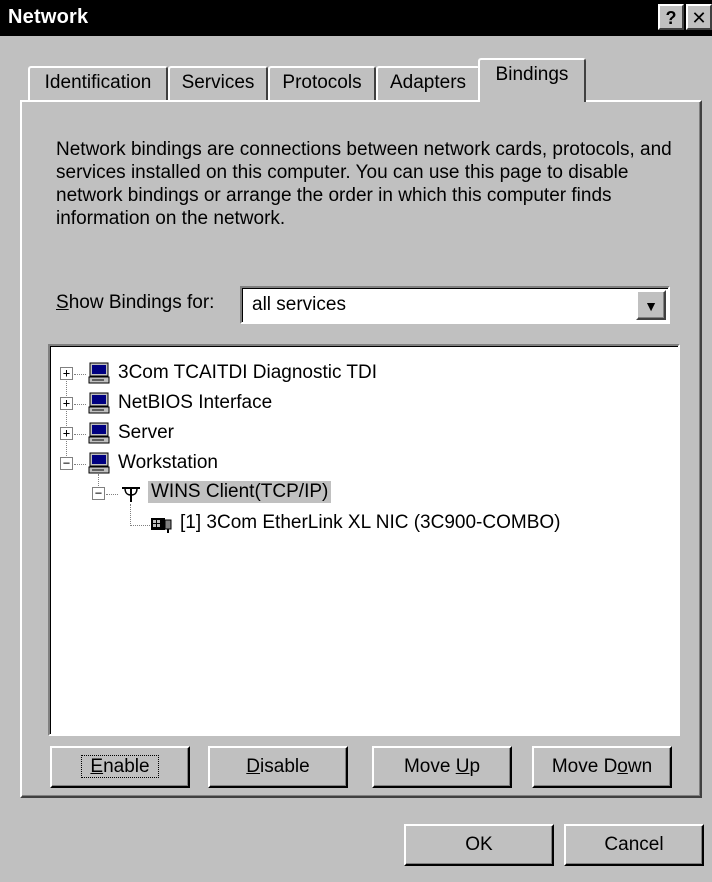  I want to click on tree-item-label: Server, so click(146, 432).